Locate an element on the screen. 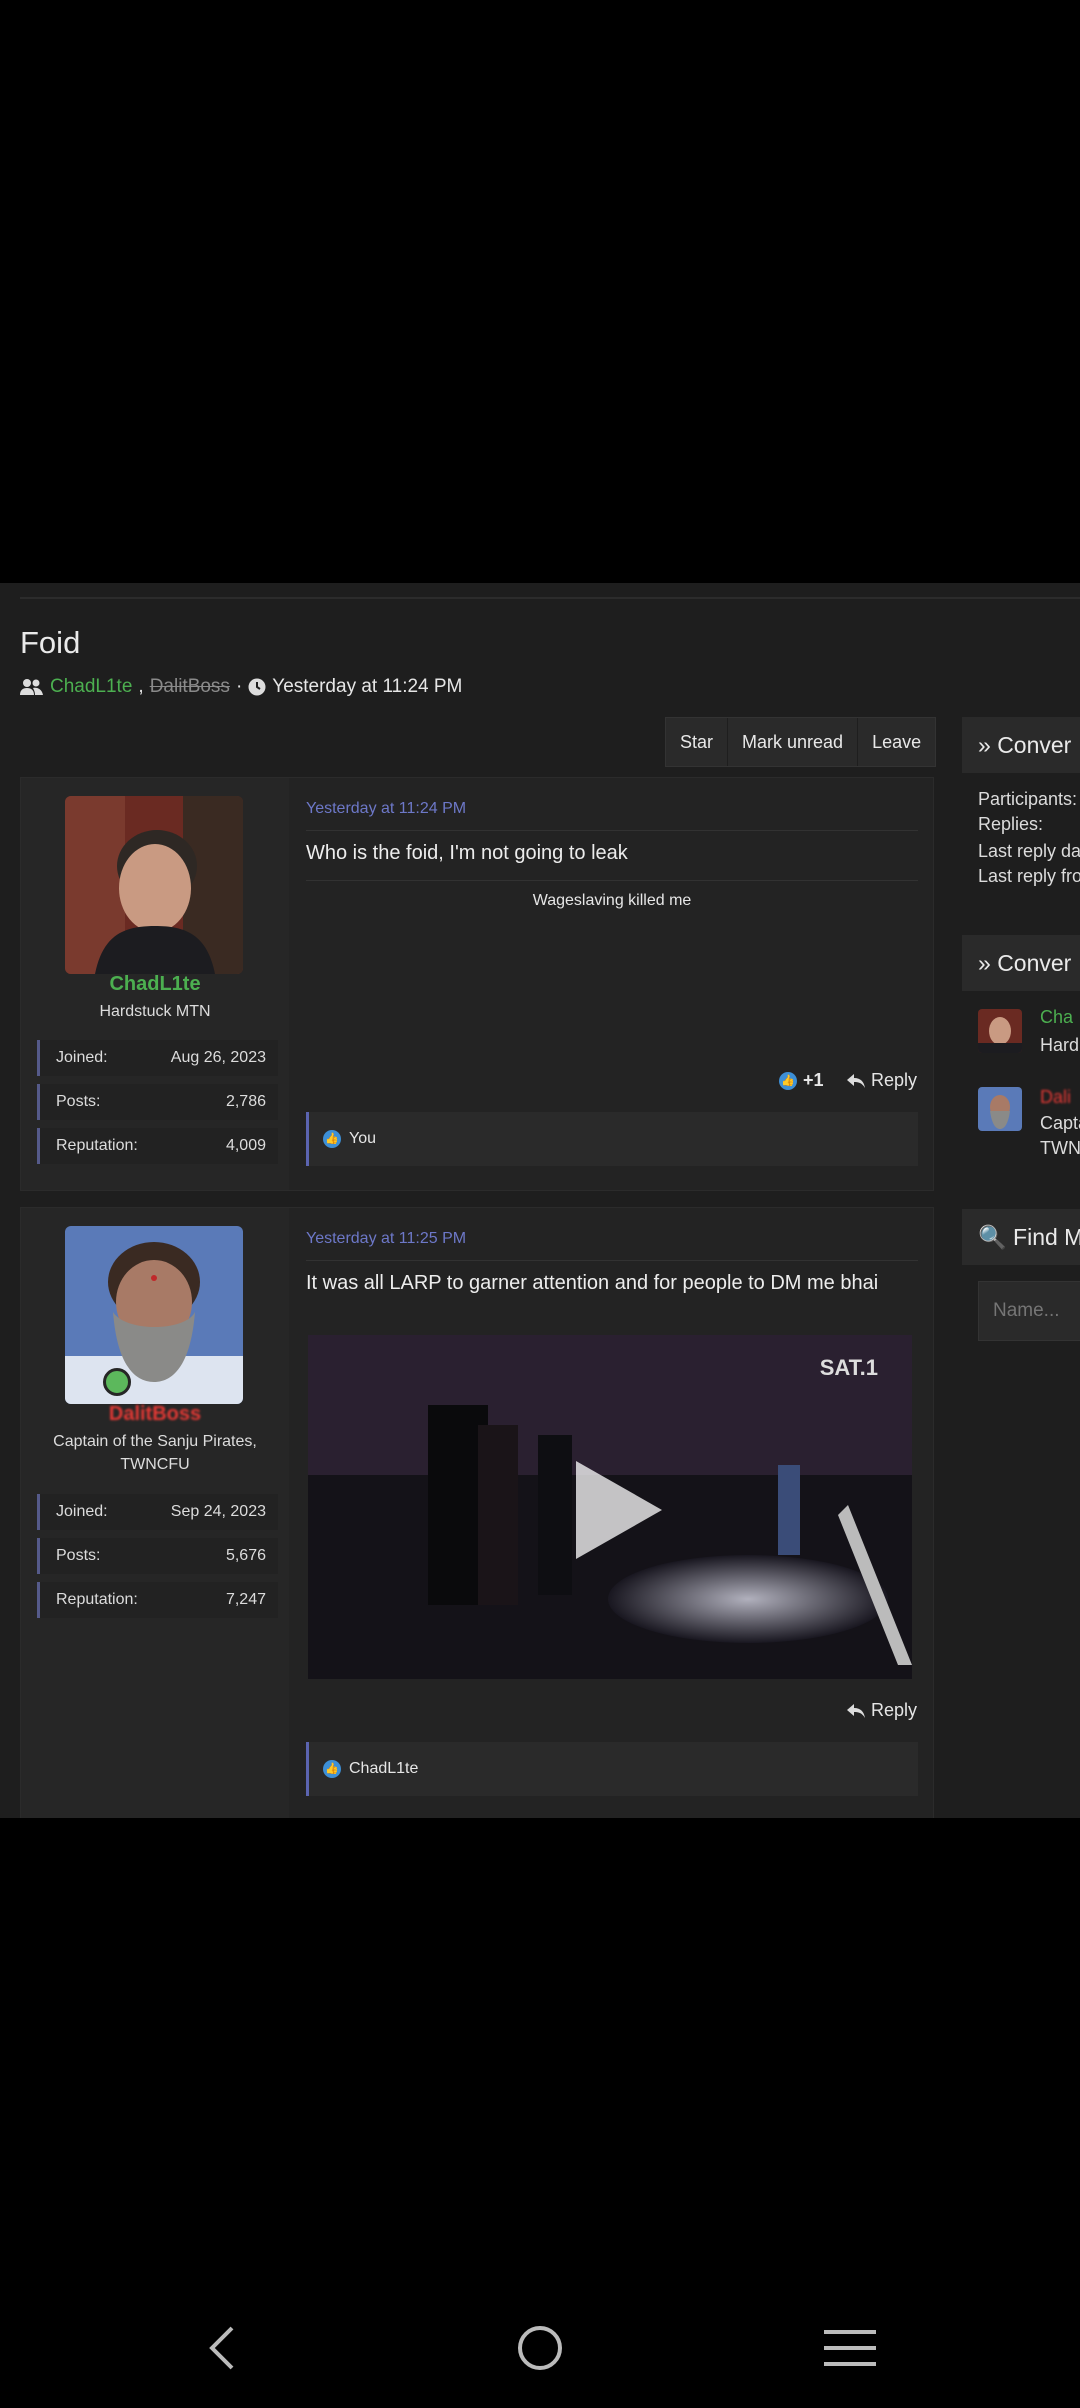  system-nav-bar is located at coordinates (540, 2348).